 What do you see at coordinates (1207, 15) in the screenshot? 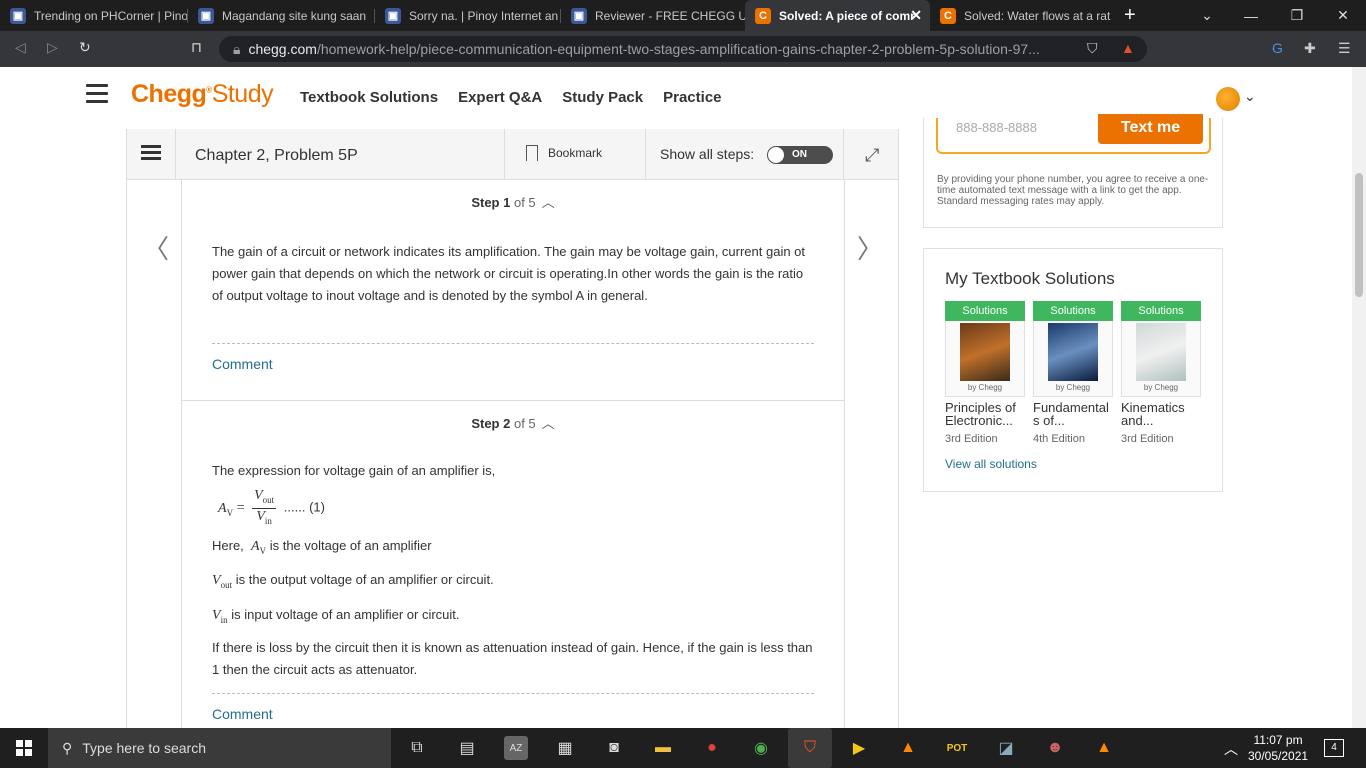
I see `tab-search-icon: ⌄` at bounding box center [1207, 15].